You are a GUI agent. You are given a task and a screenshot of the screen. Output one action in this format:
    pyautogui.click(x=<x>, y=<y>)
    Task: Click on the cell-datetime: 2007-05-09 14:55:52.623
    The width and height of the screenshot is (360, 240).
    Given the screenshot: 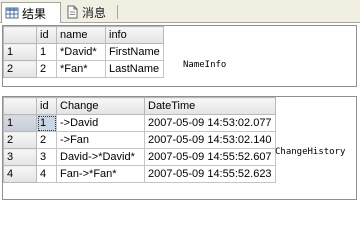 What is the action you would take?
    pyautogui.click(x=210, y=174)
    